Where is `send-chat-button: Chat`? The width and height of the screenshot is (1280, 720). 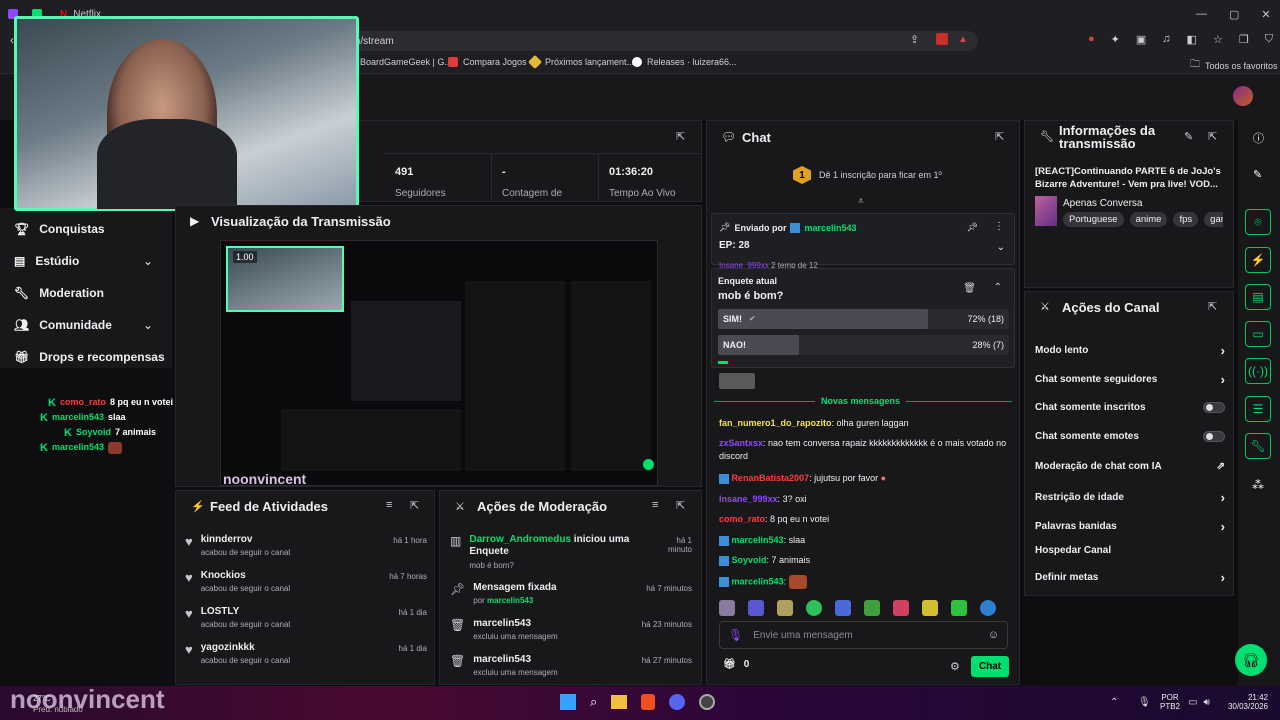 send-chat-button: Chat is located at coordinates (990, 666).